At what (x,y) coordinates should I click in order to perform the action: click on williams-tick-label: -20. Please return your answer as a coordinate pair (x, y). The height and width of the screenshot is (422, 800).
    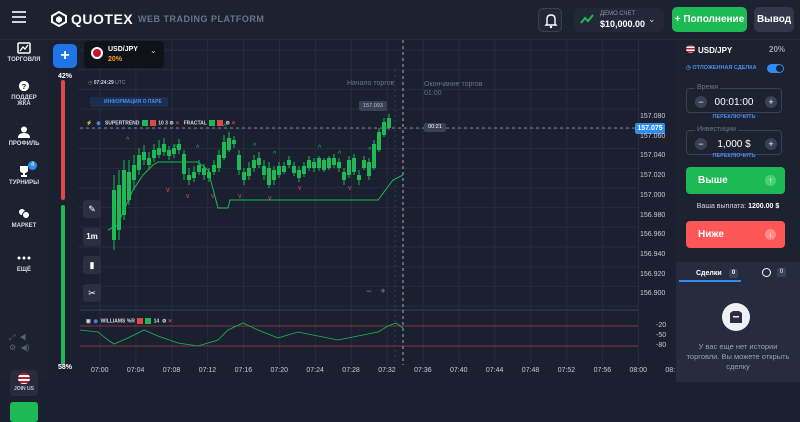
    Looking at the image, I should click on (661, 325).